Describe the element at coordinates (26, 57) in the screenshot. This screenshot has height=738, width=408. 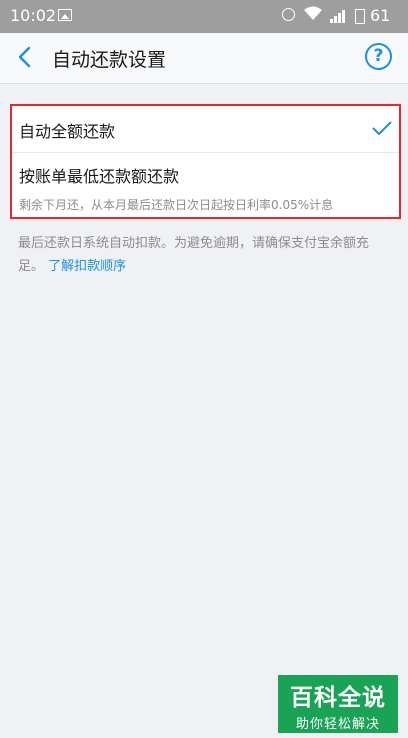
I see `back-arrow-icon` at that location.